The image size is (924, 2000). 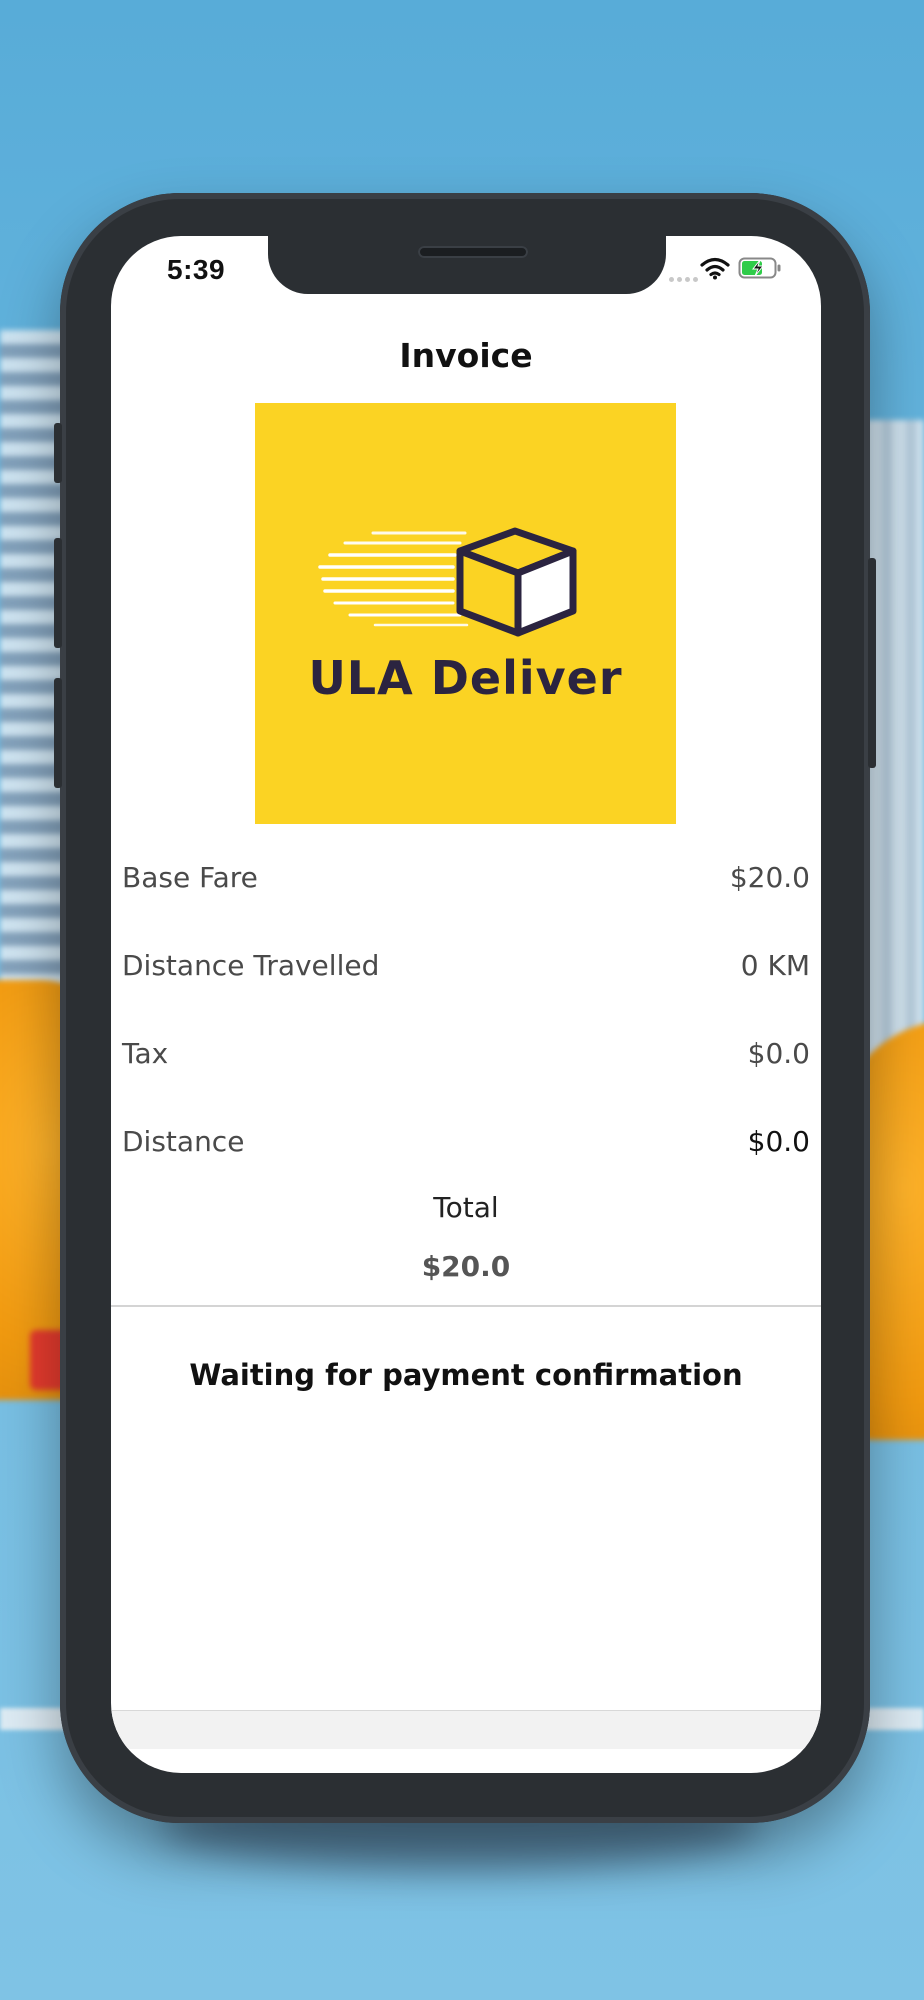 I want to click on payment-status-message: Waiting for payment confirmation, so click(x=466, y=1375).